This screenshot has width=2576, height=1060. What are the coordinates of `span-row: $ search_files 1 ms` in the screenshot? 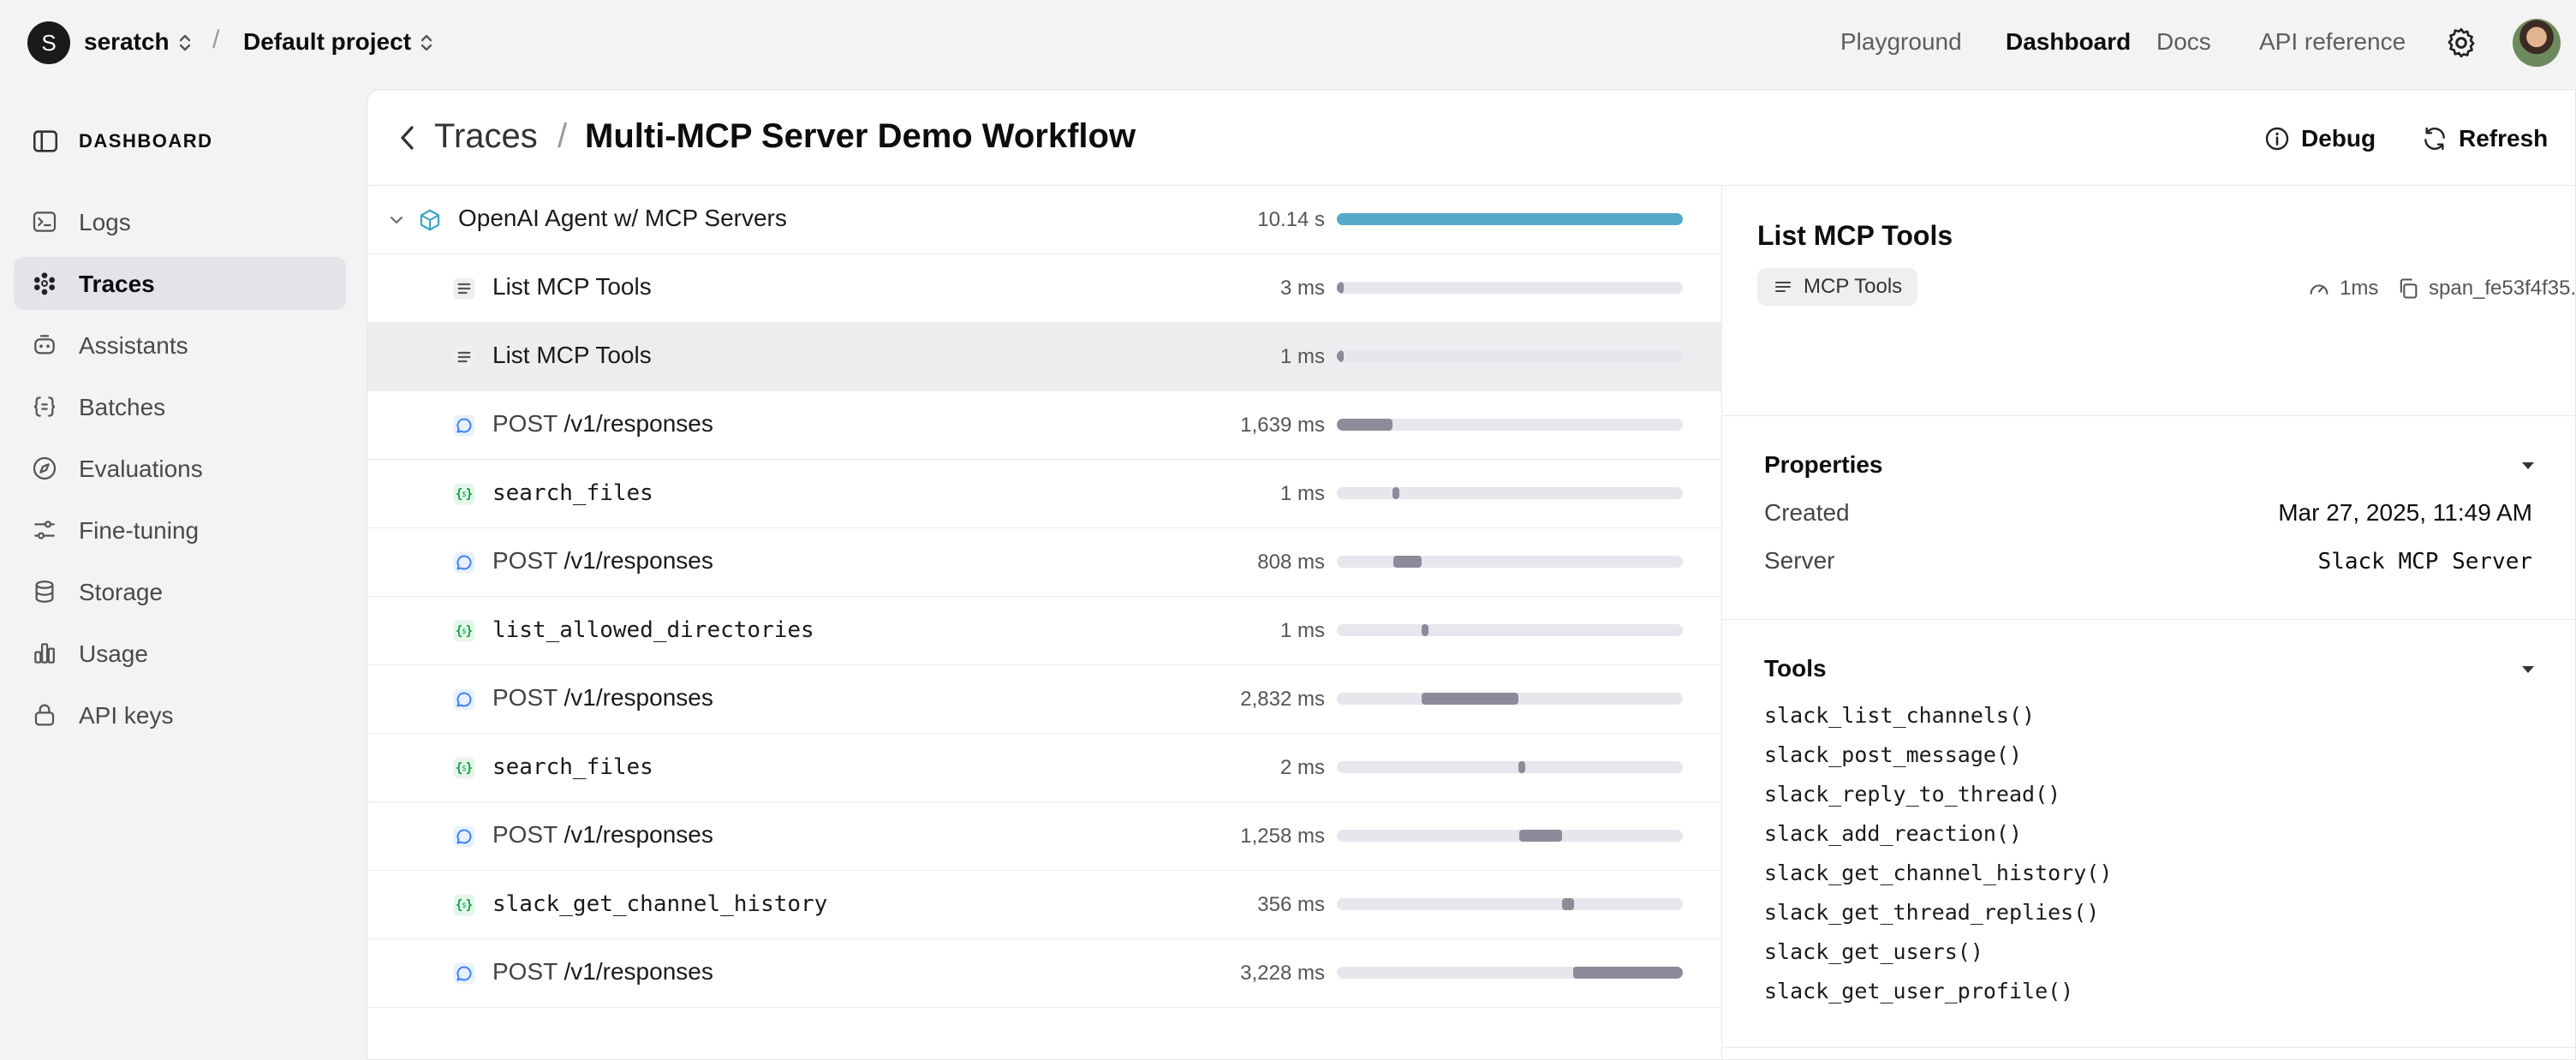 It's located at (1044, 494).